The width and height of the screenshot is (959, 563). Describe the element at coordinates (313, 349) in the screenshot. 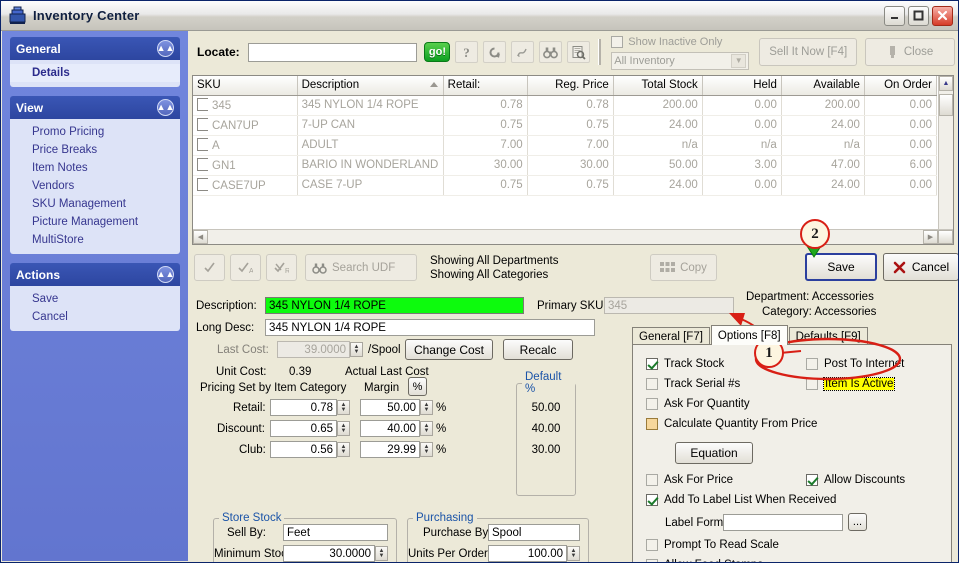

I see `last-cost-field: 39.0000` at that location.